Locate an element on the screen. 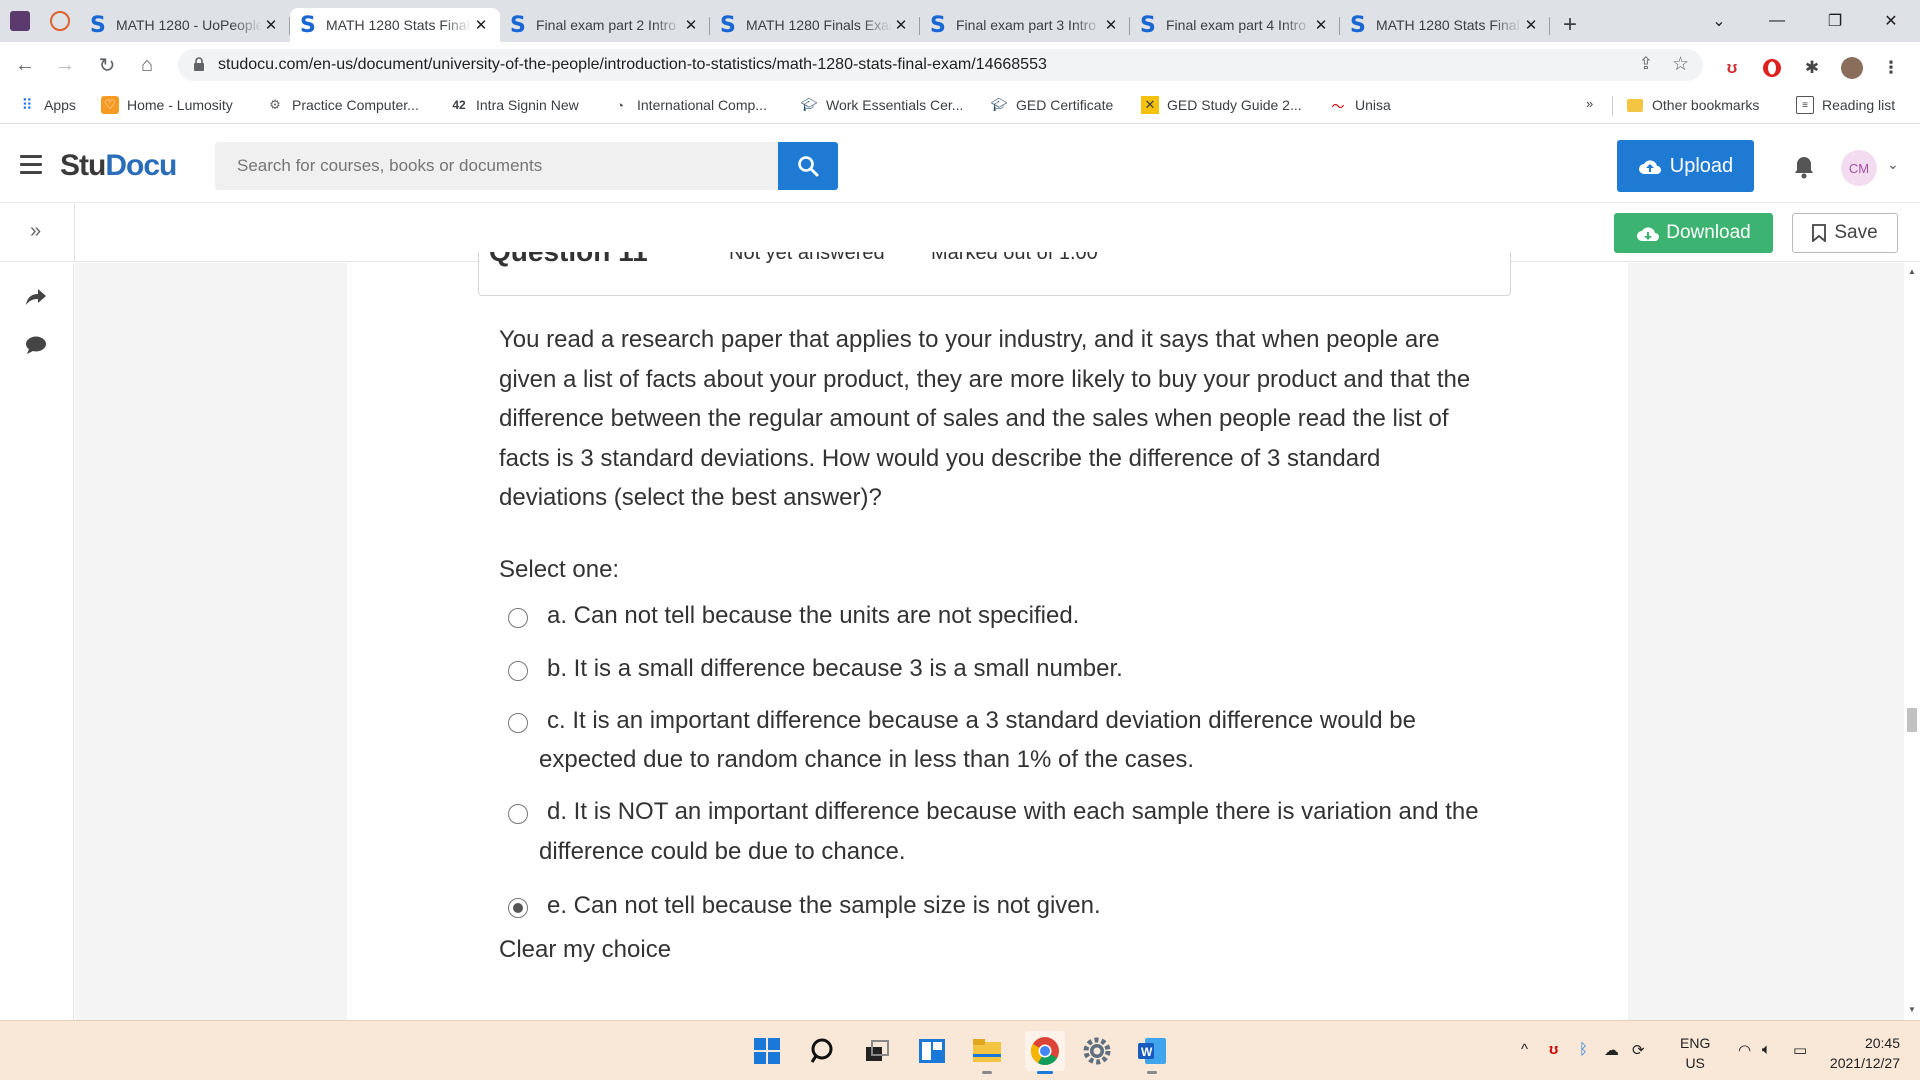 This screenshot has width=1920, height=1080. wifi-icon: ◠ is located at coordinates (1744, 1050).